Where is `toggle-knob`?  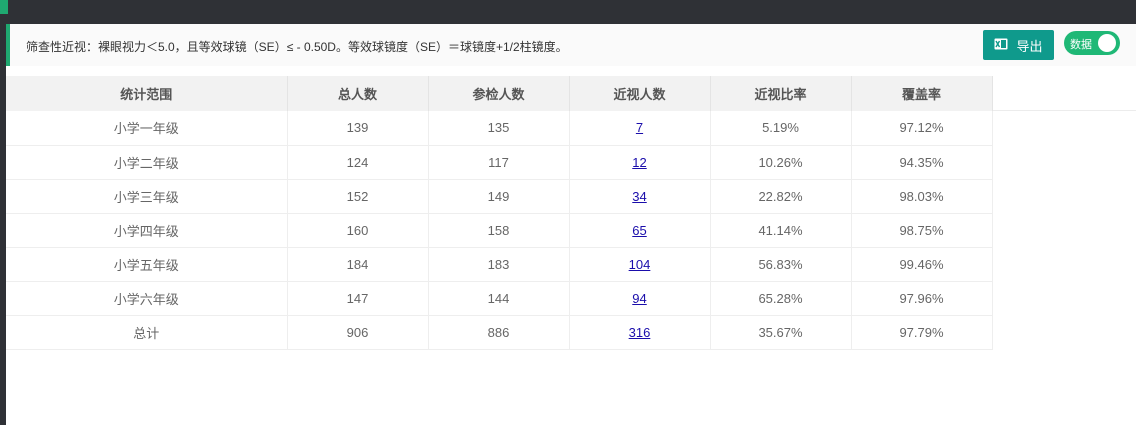 toggle-knob is located at coordinates (1107, 43).